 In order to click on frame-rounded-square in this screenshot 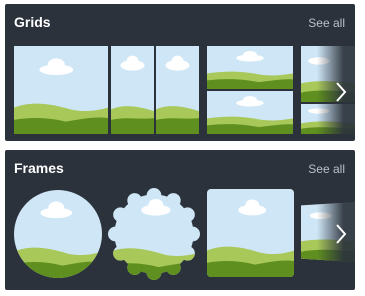, I will do `click(250, 233)`.